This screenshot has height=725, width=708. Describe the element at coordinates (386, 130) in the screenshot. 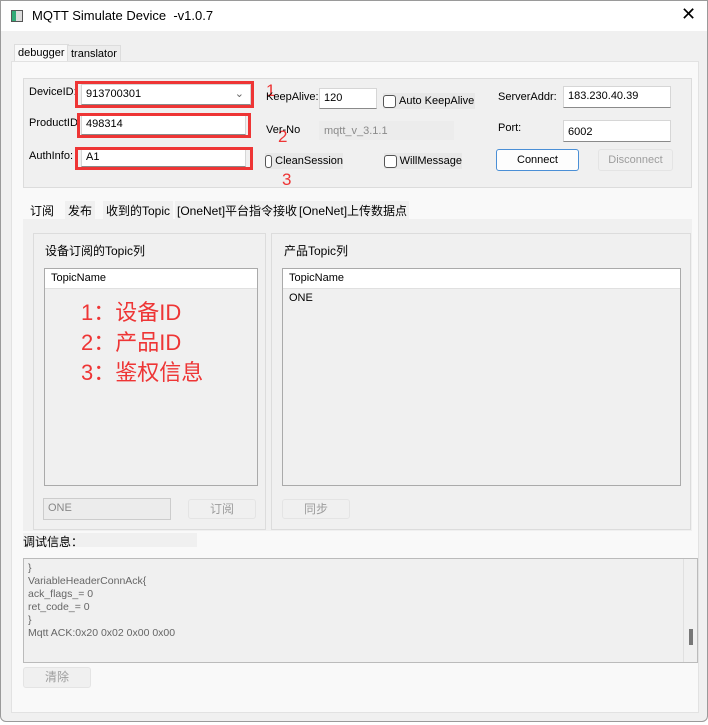

I see `verno-field: mqtt_v_3.1.1` at that location.